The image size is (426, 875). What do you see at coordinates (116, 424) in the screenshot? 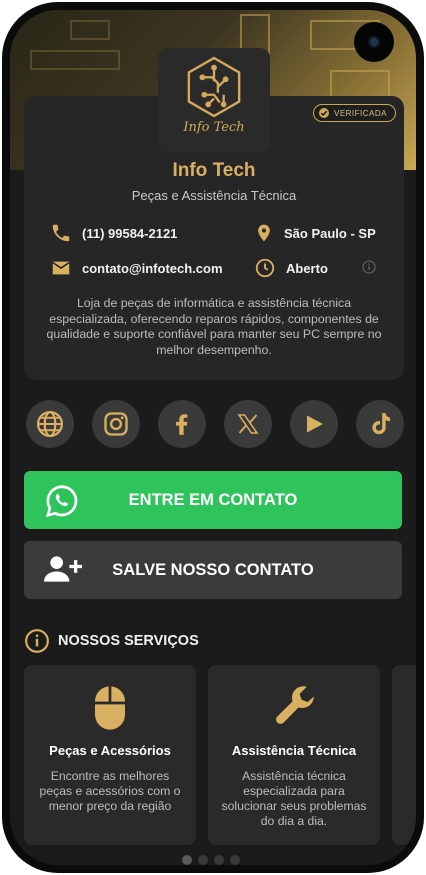
I see `instagram-icon` at bounding box center [116, 424].